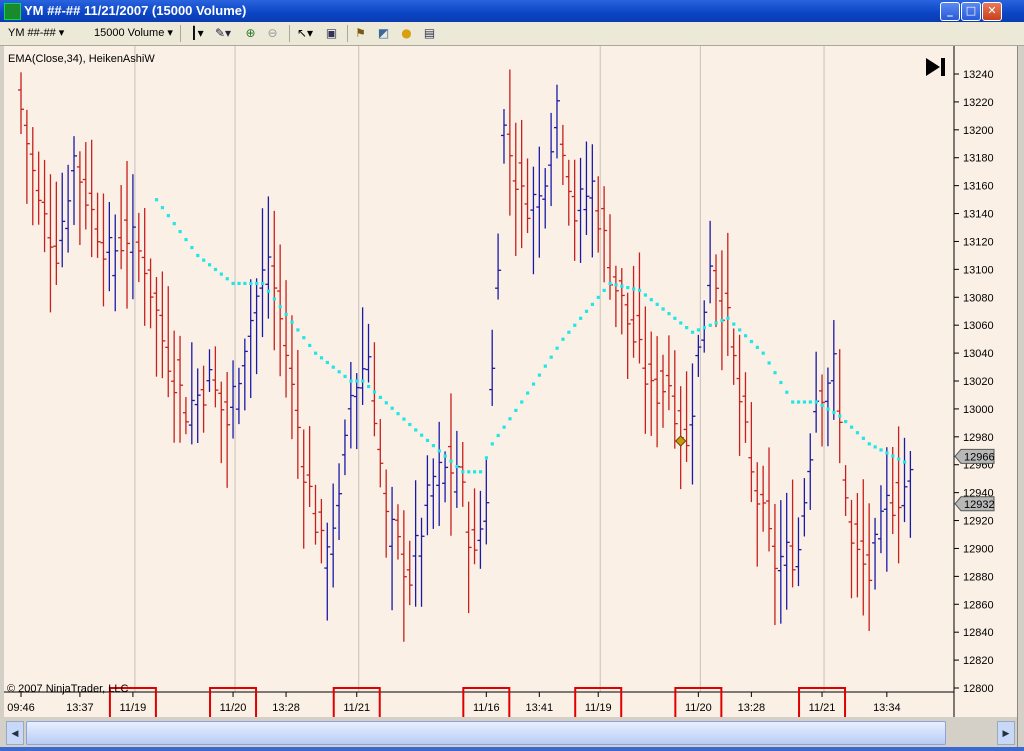 The image size is (1024, 751). What do you see at coordinates (429, 33) in the screenshot?
I see `data-series-icon: ▤` at bounding box center [429, 33].